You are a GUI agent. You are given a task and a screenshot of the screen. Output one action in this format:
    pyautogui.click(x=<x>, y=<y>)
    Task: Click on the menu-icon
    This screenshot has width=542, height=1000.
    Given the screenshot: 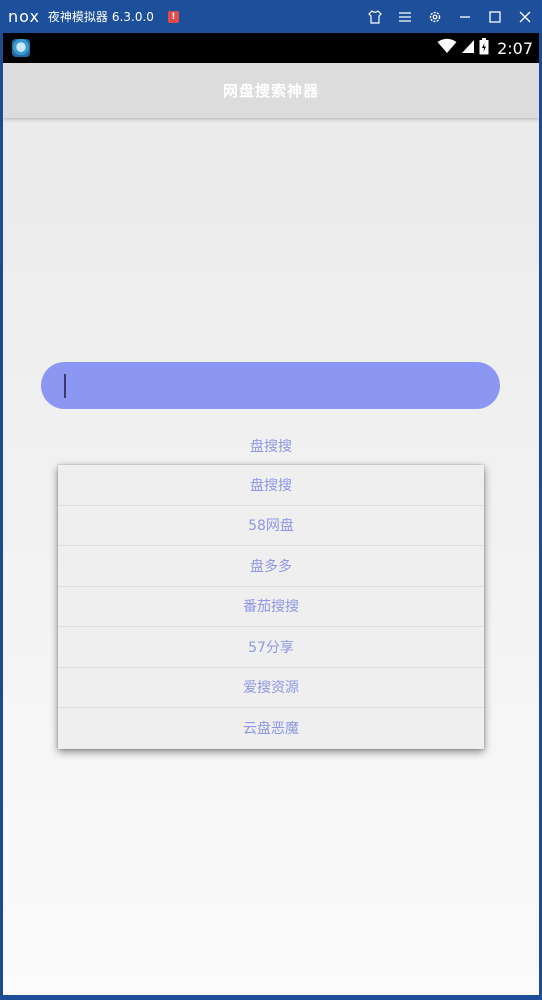 What is the action you would take?
    pyautogui.click(x=405, y=16)
    